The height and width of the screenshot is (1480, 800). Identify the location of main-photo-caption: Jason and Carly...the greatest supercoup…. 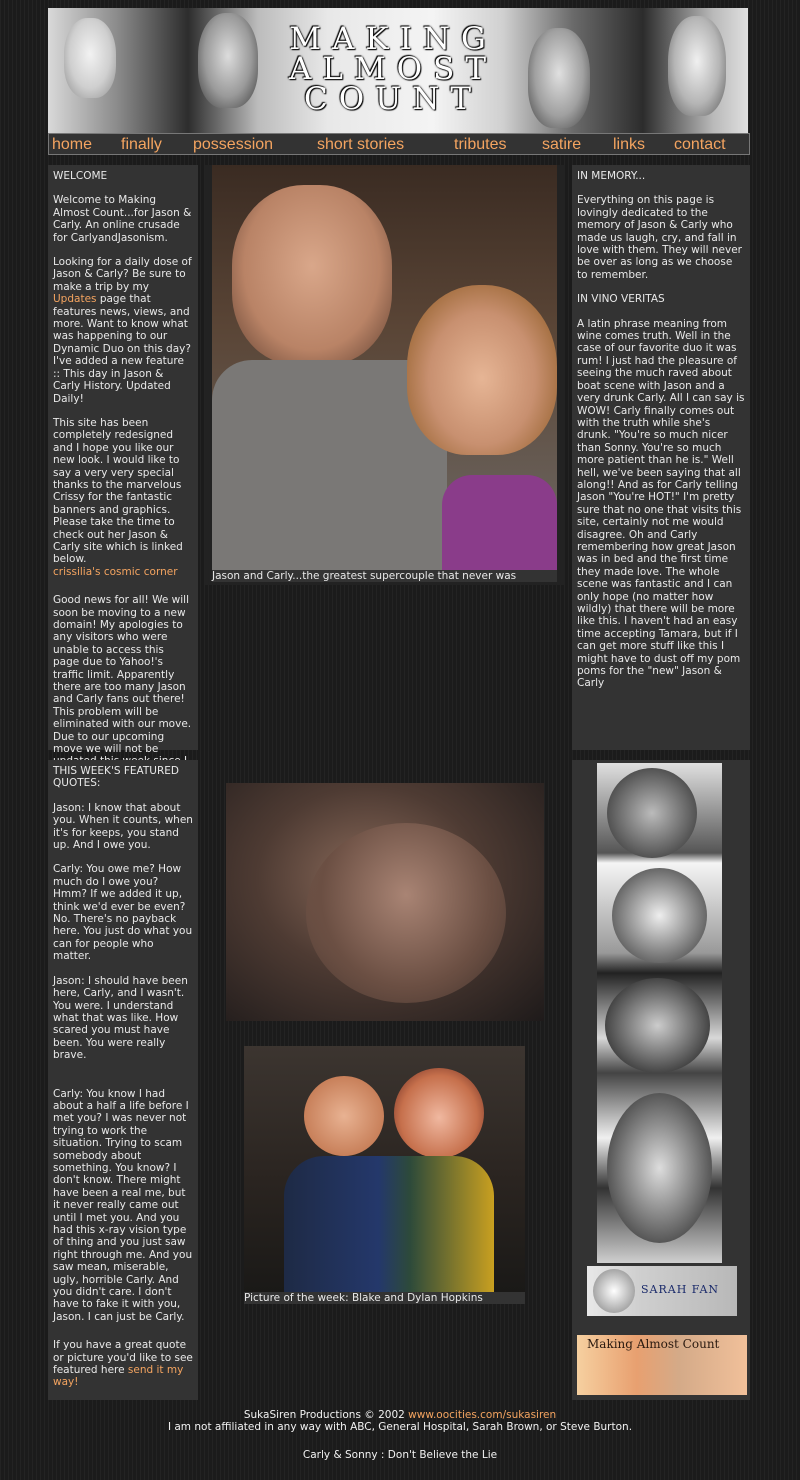
(384, 576).